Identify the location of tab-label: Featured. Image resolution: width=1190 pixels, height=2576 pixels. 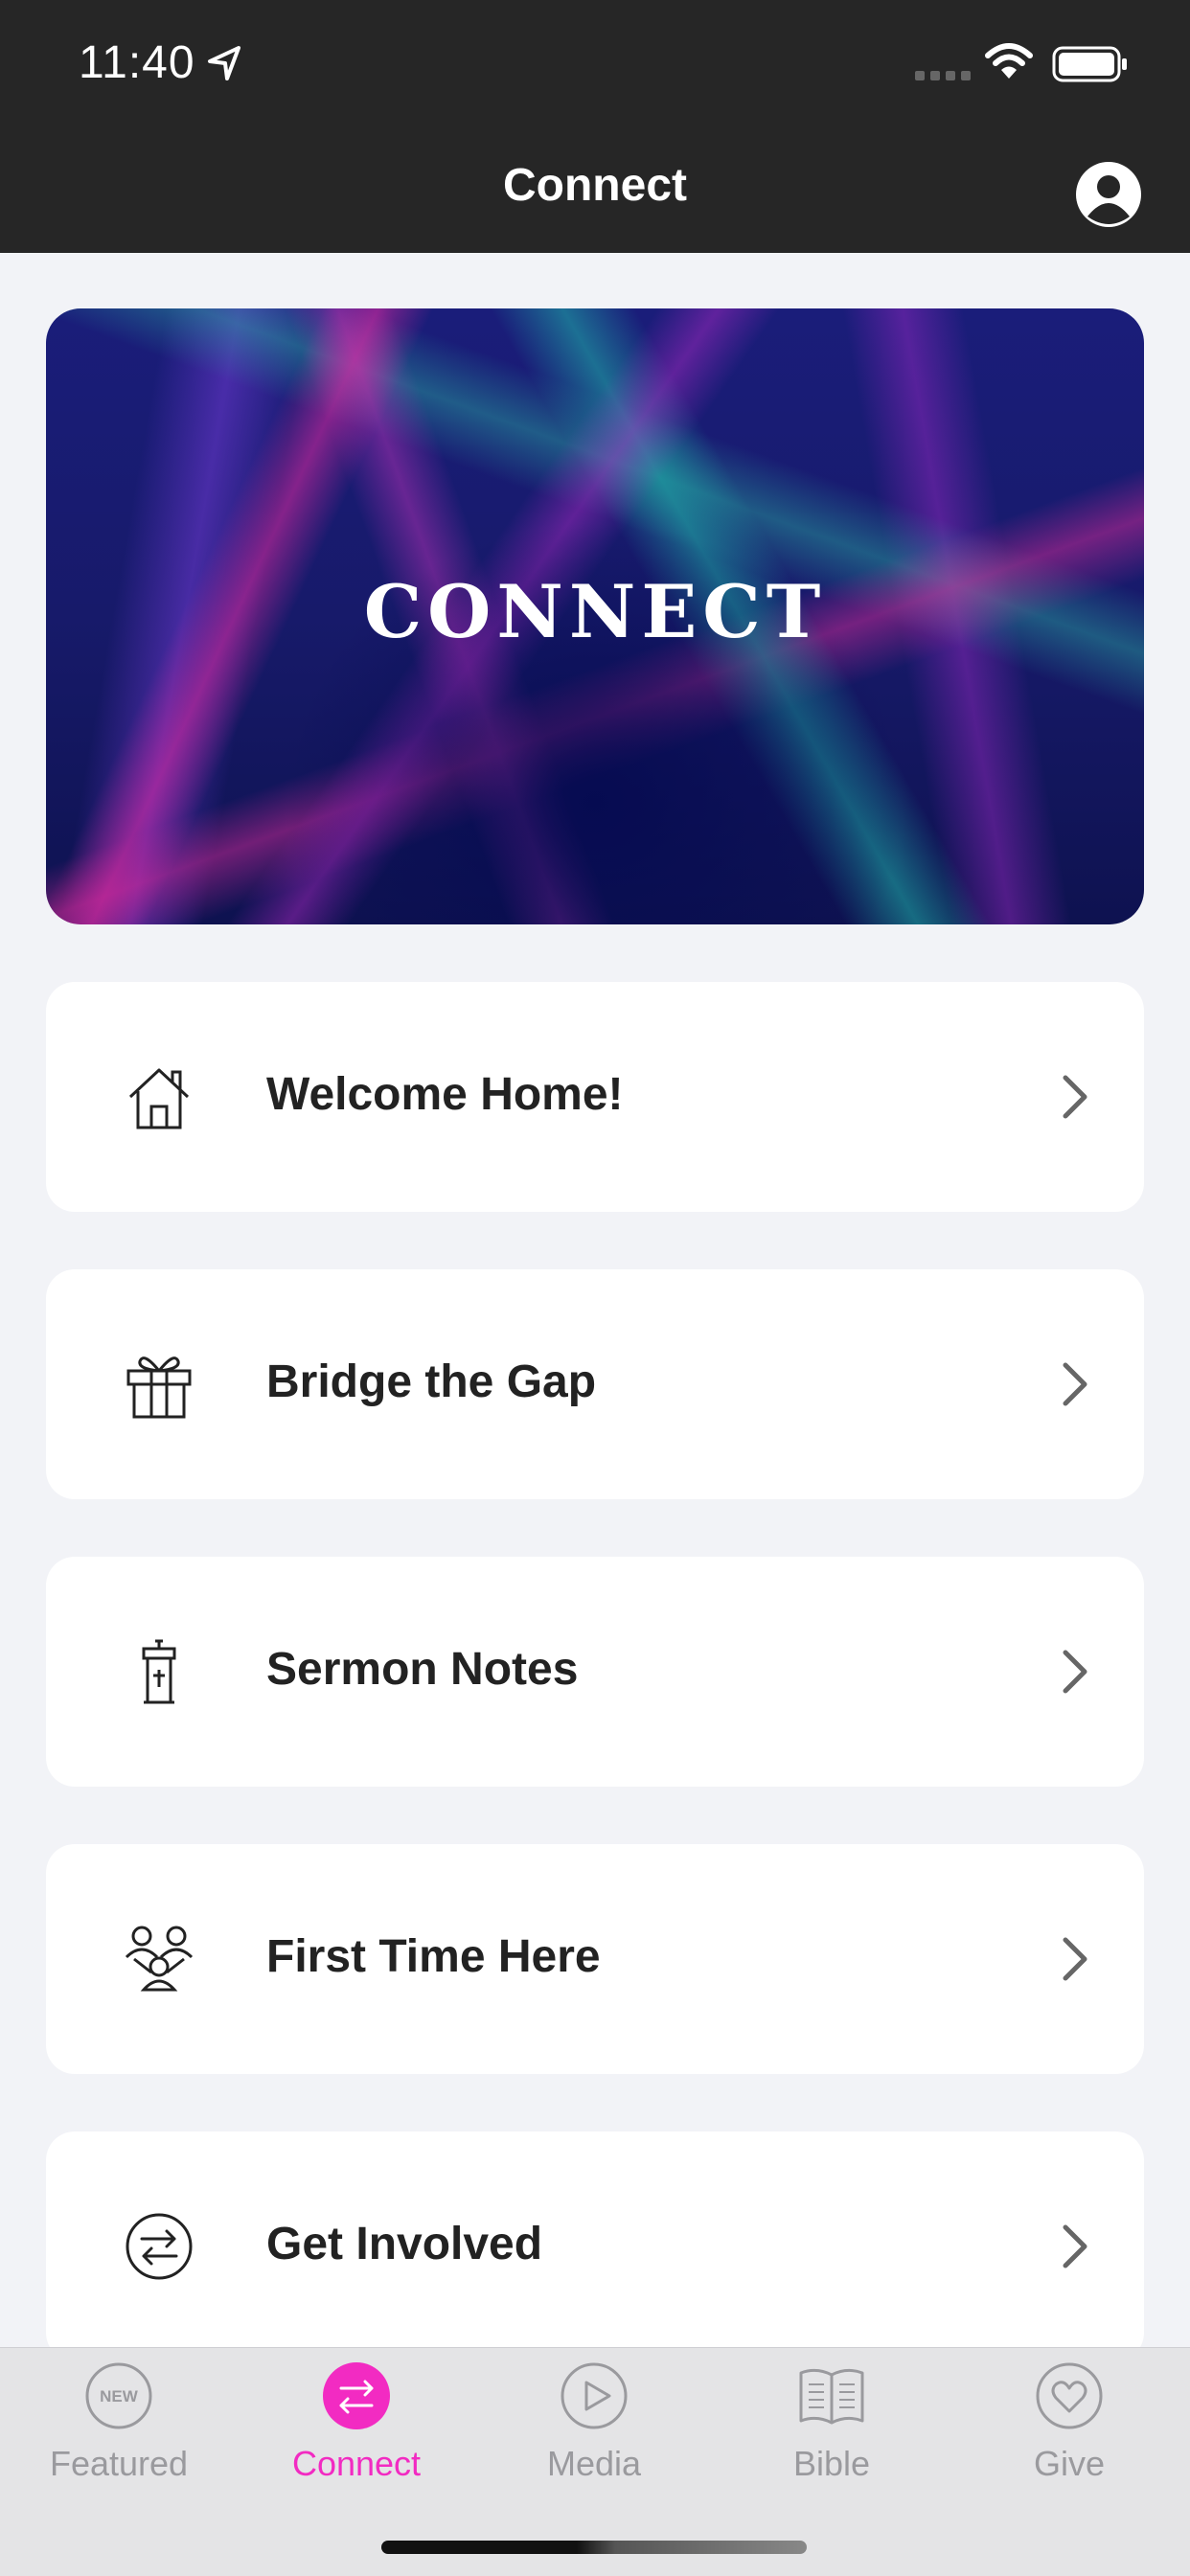
(119, 2463).